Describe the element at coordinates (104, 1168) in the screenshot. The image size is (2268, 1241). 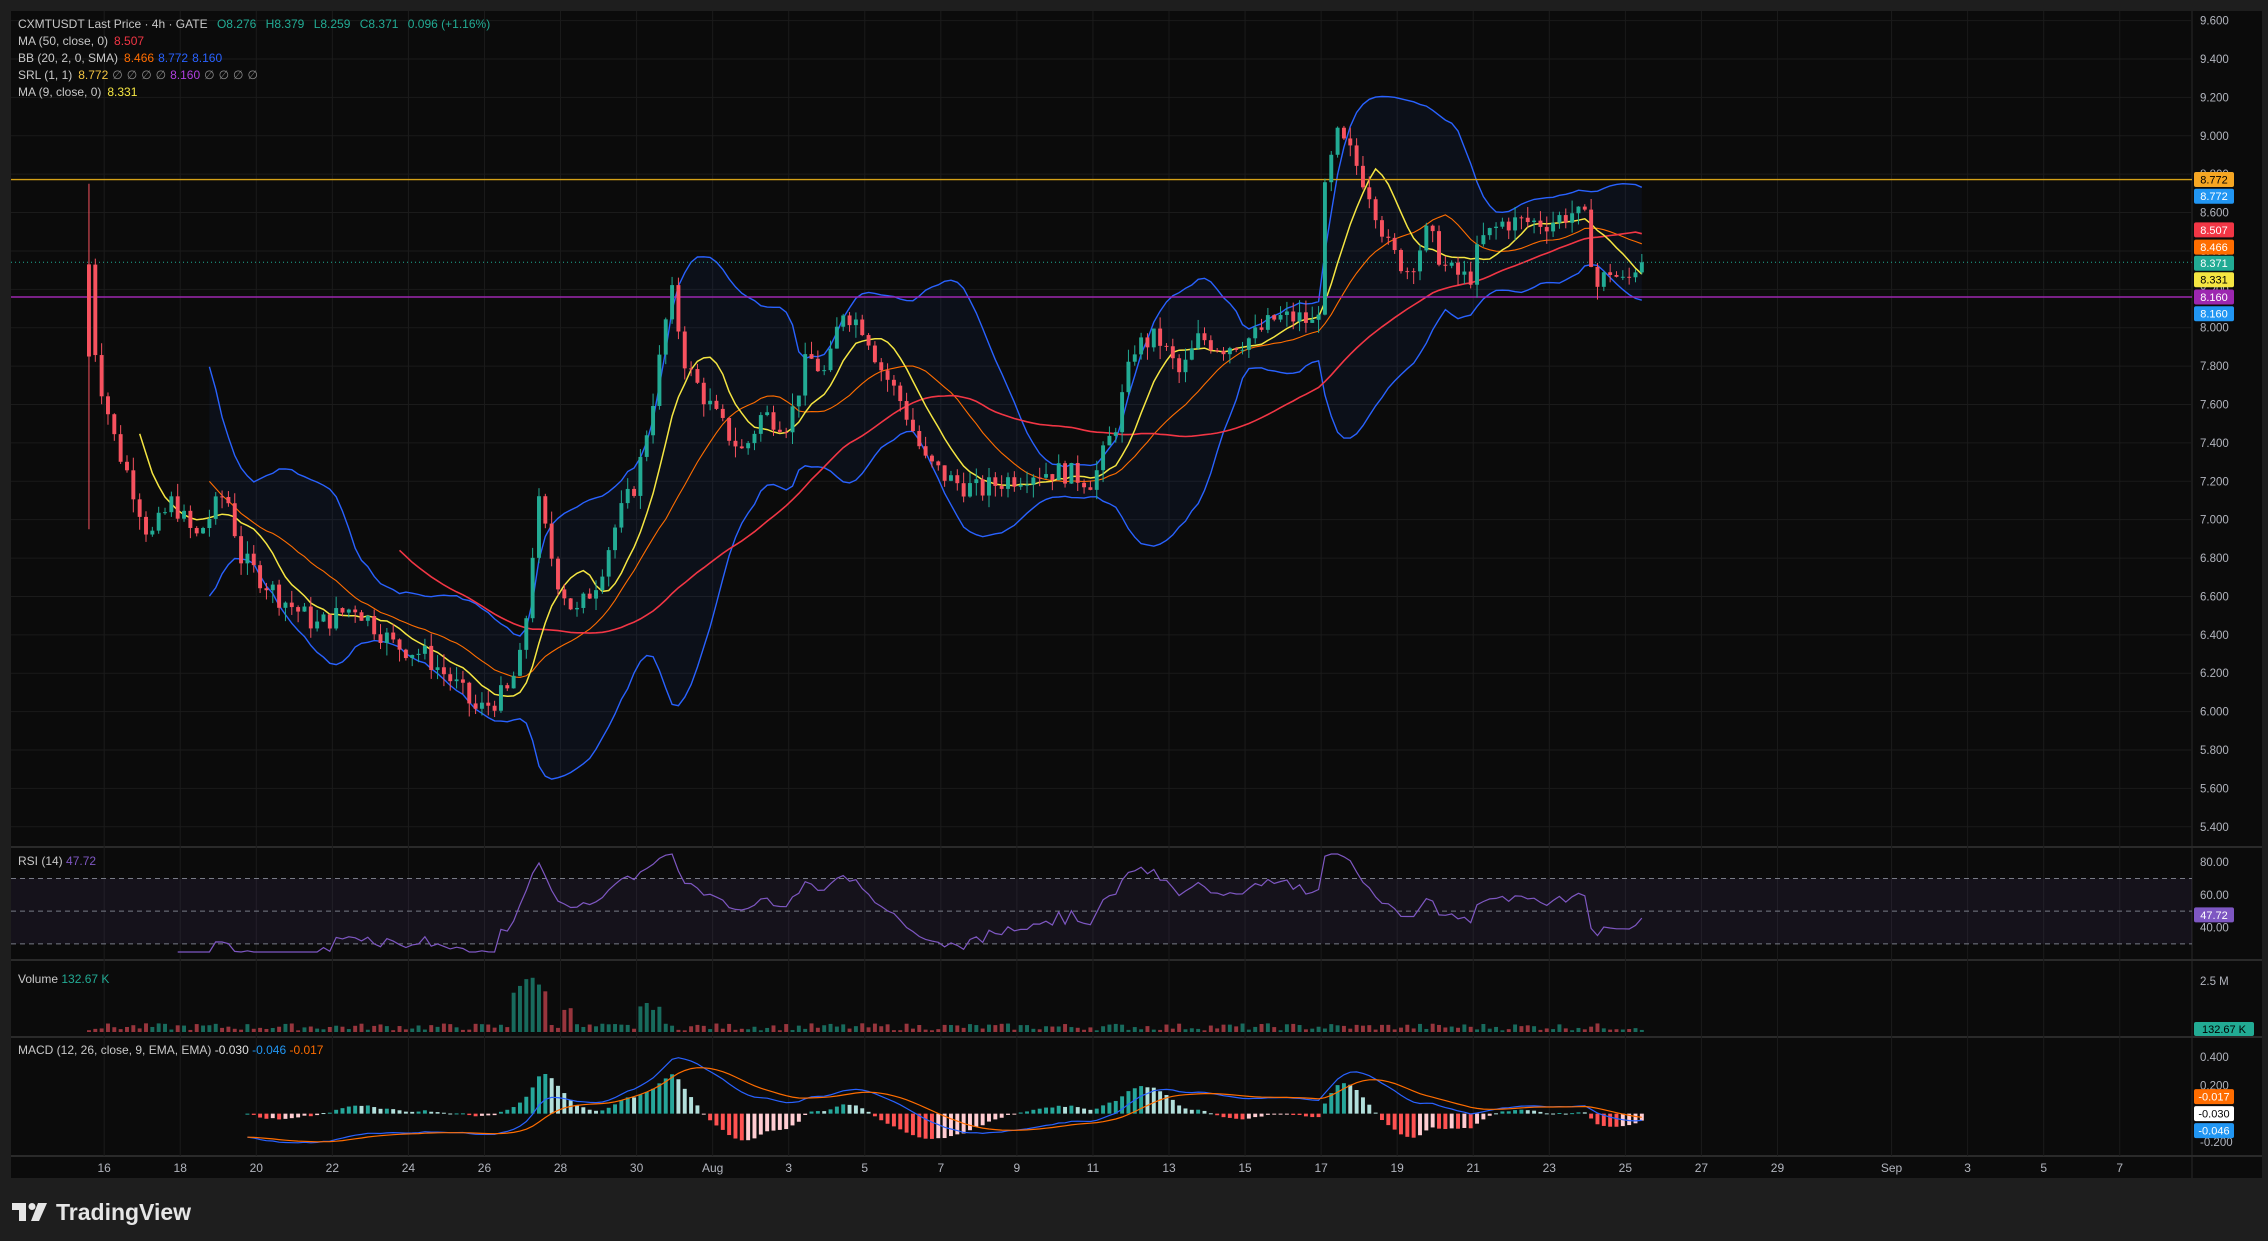
I see `x-tick-label: 16` at that location.